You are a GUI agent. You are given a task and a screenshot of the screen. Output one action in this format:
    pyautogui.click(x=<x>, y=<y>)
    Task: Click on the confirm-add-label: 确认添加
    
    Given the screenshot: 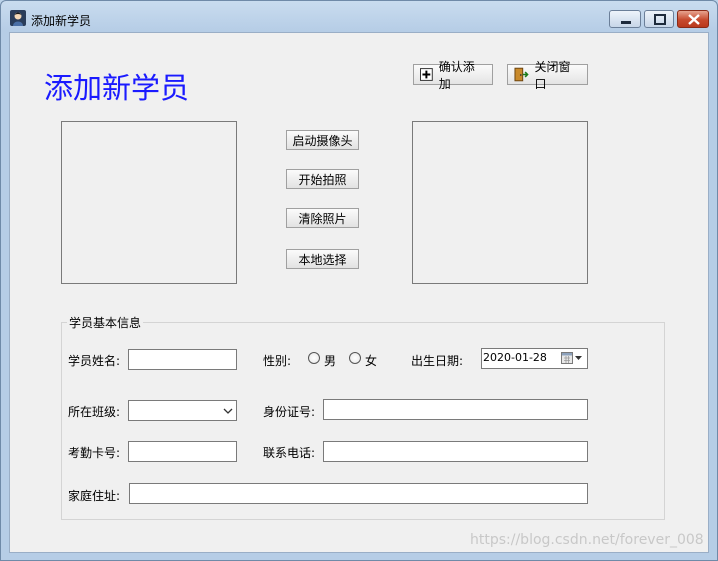 What is the action you would take?
    pyautogui.click(x=456, y=75)
    